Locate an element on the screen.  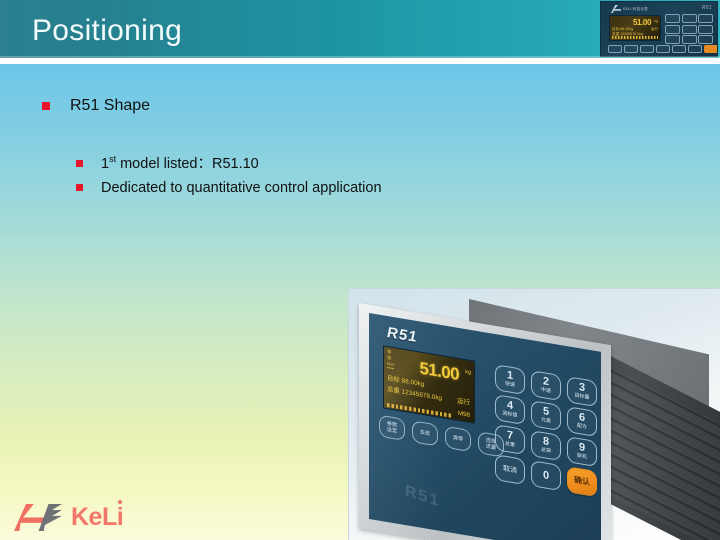
function-key-tare: 去皮 is located at coordinates (425, 433).